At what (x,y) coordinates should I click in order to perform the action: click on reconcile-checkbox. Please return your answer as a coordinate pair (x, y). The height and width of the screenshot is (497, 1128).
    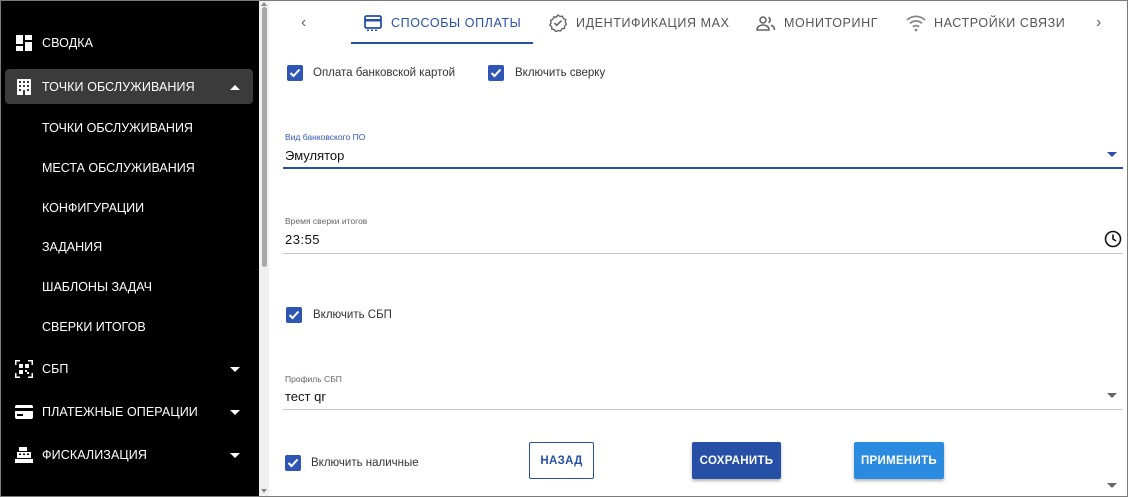
    Looking at the image, I should click on (496, 73).